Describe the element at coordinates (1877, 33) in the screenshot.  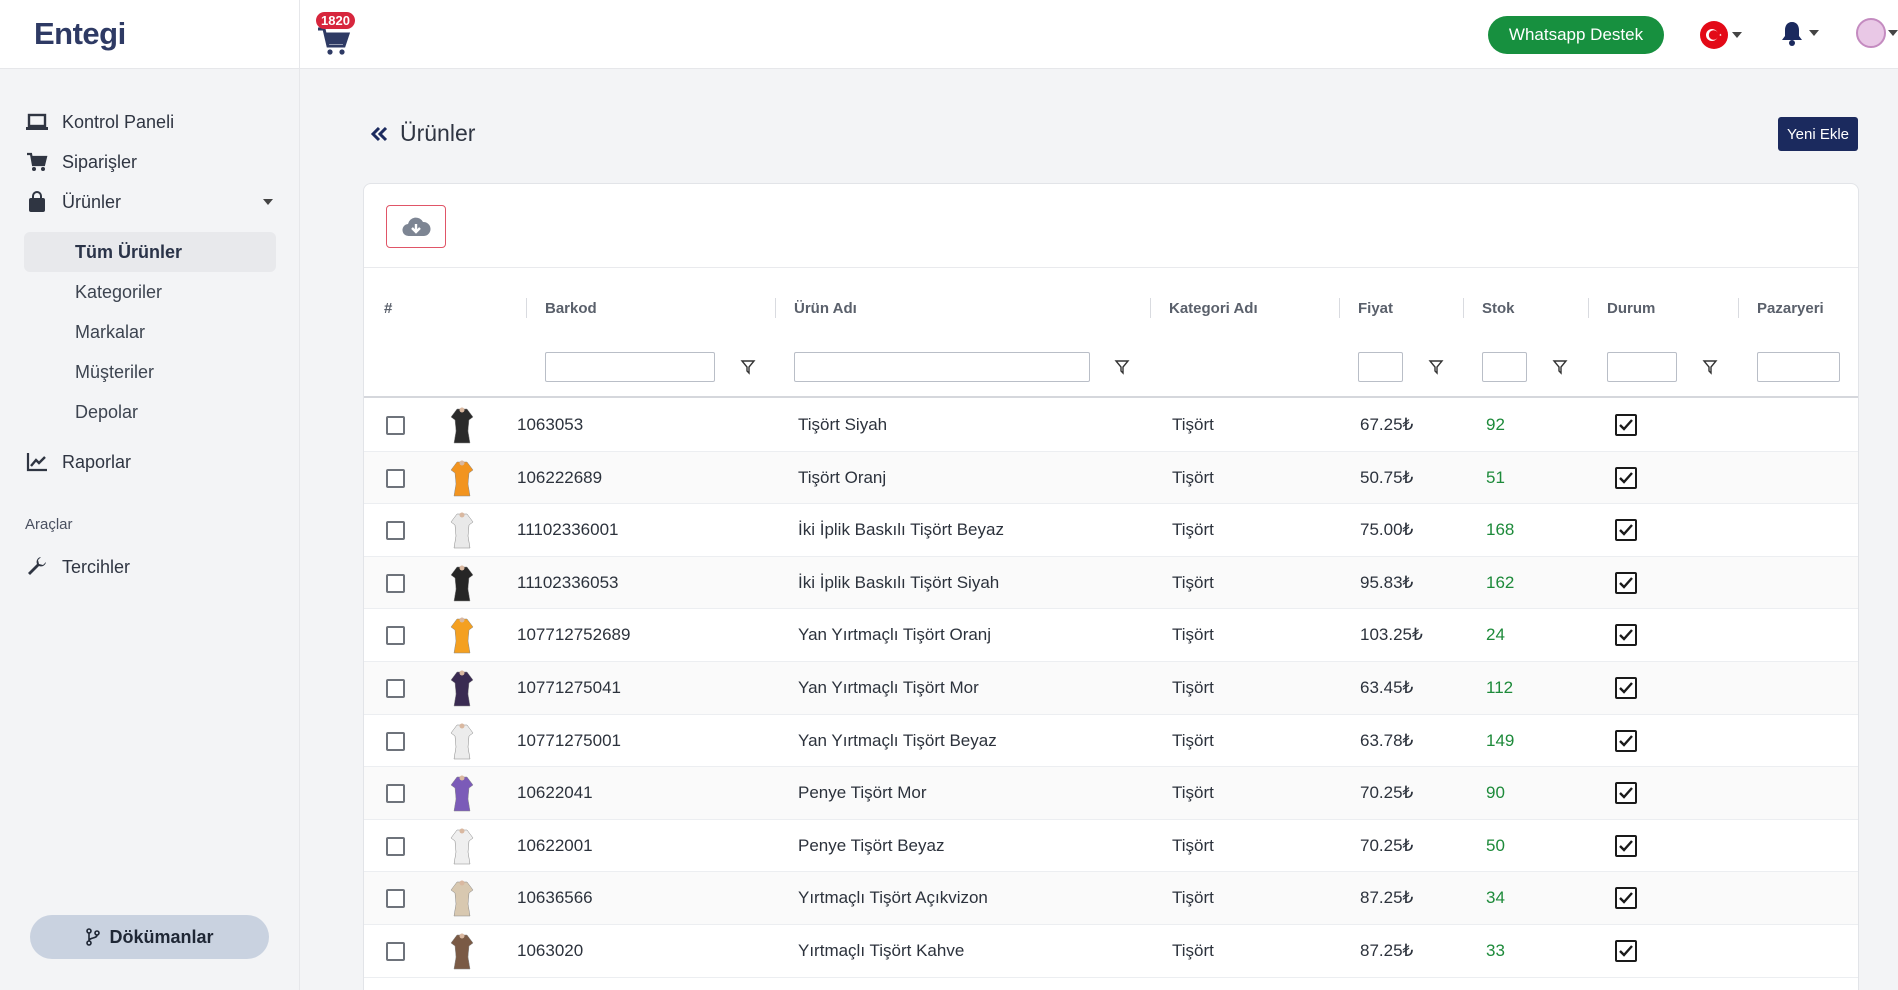
I see `user-menu` at that location.